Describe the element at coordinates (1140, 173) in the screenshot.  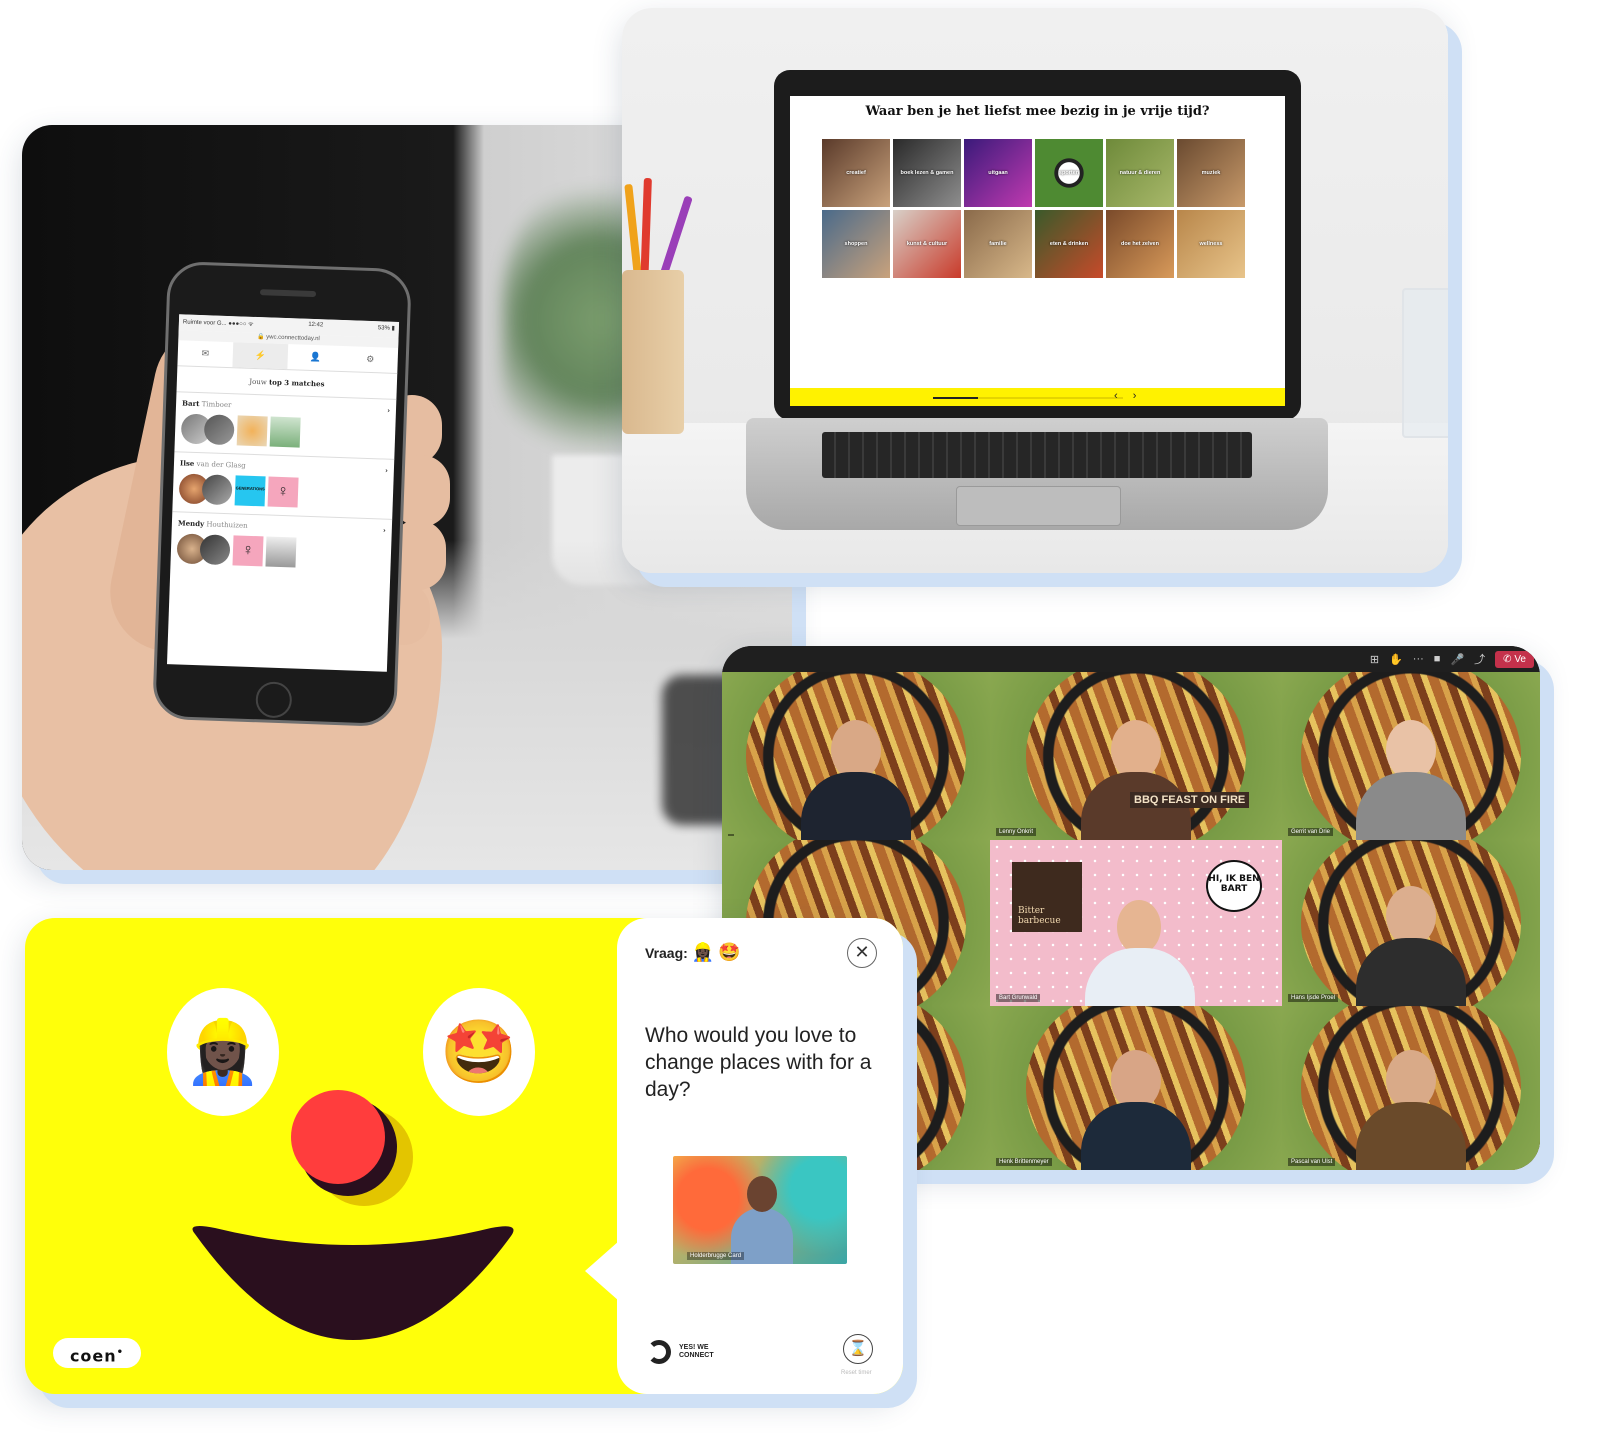
I see `interest-tile: natuur & dieren` at that location.